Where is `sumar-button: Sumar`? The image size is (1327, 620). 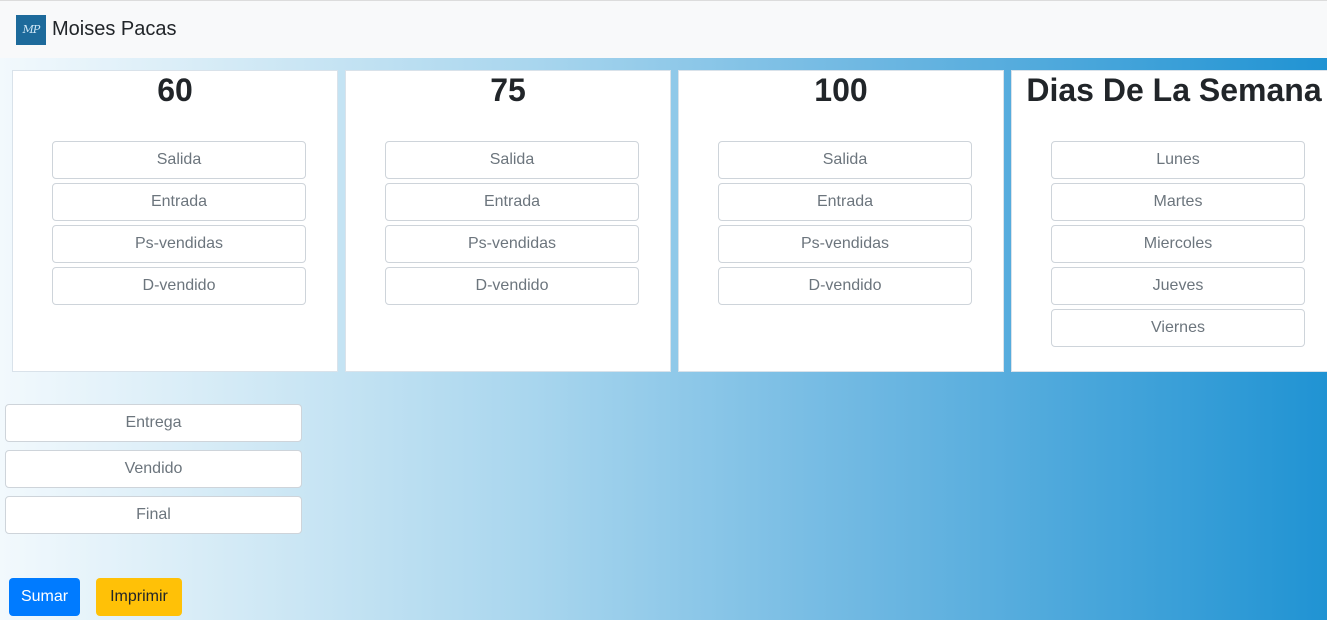
sumar-button: Sumar is located at coordinates (44, 597).